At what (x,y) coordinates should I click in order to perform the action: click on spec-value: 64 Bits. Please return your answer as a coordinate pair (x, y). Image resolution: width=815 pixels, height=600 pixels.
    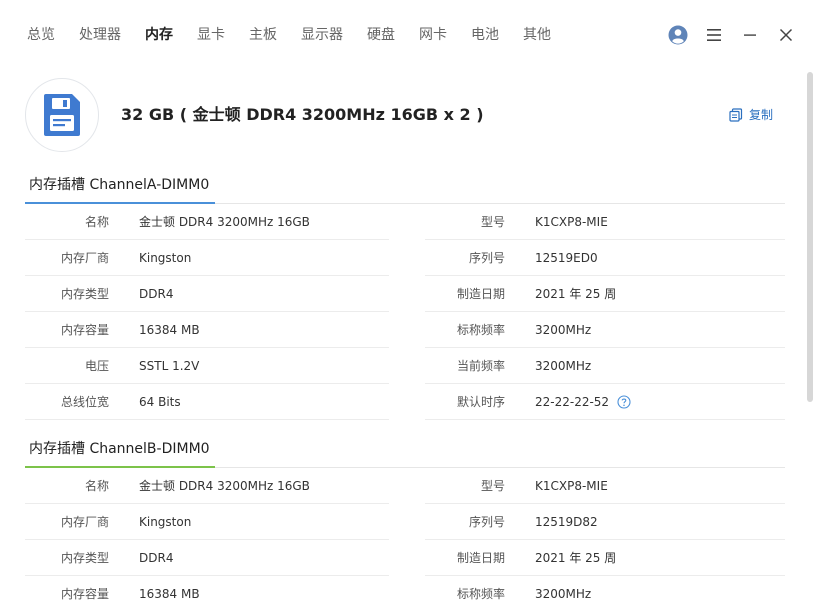
    Looking at the image, I should click on (160, 401).